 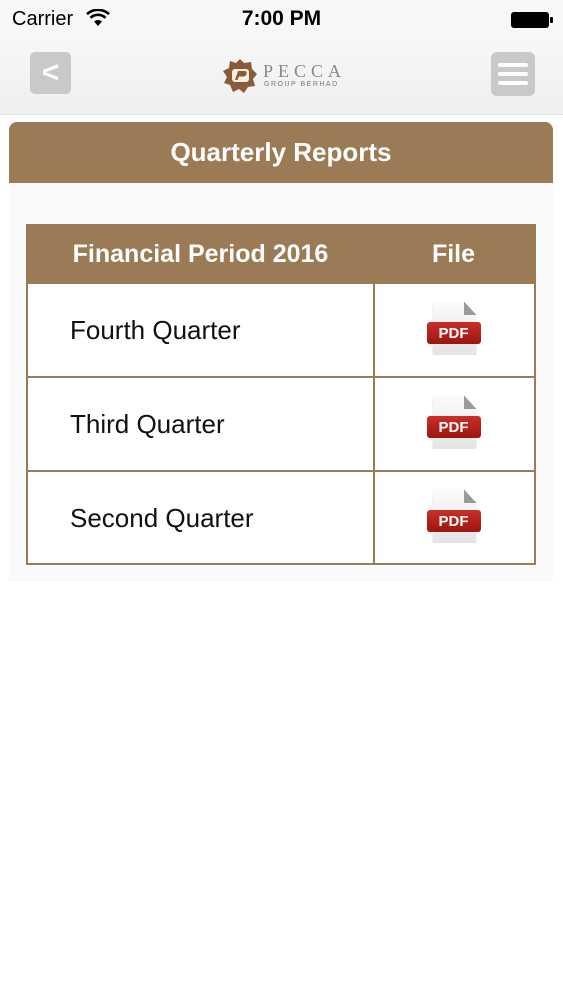 What do you see at coordinates (305, 71) in the screenshot?
I see `logo-name: PECCA` at bounding box center [305, 71].